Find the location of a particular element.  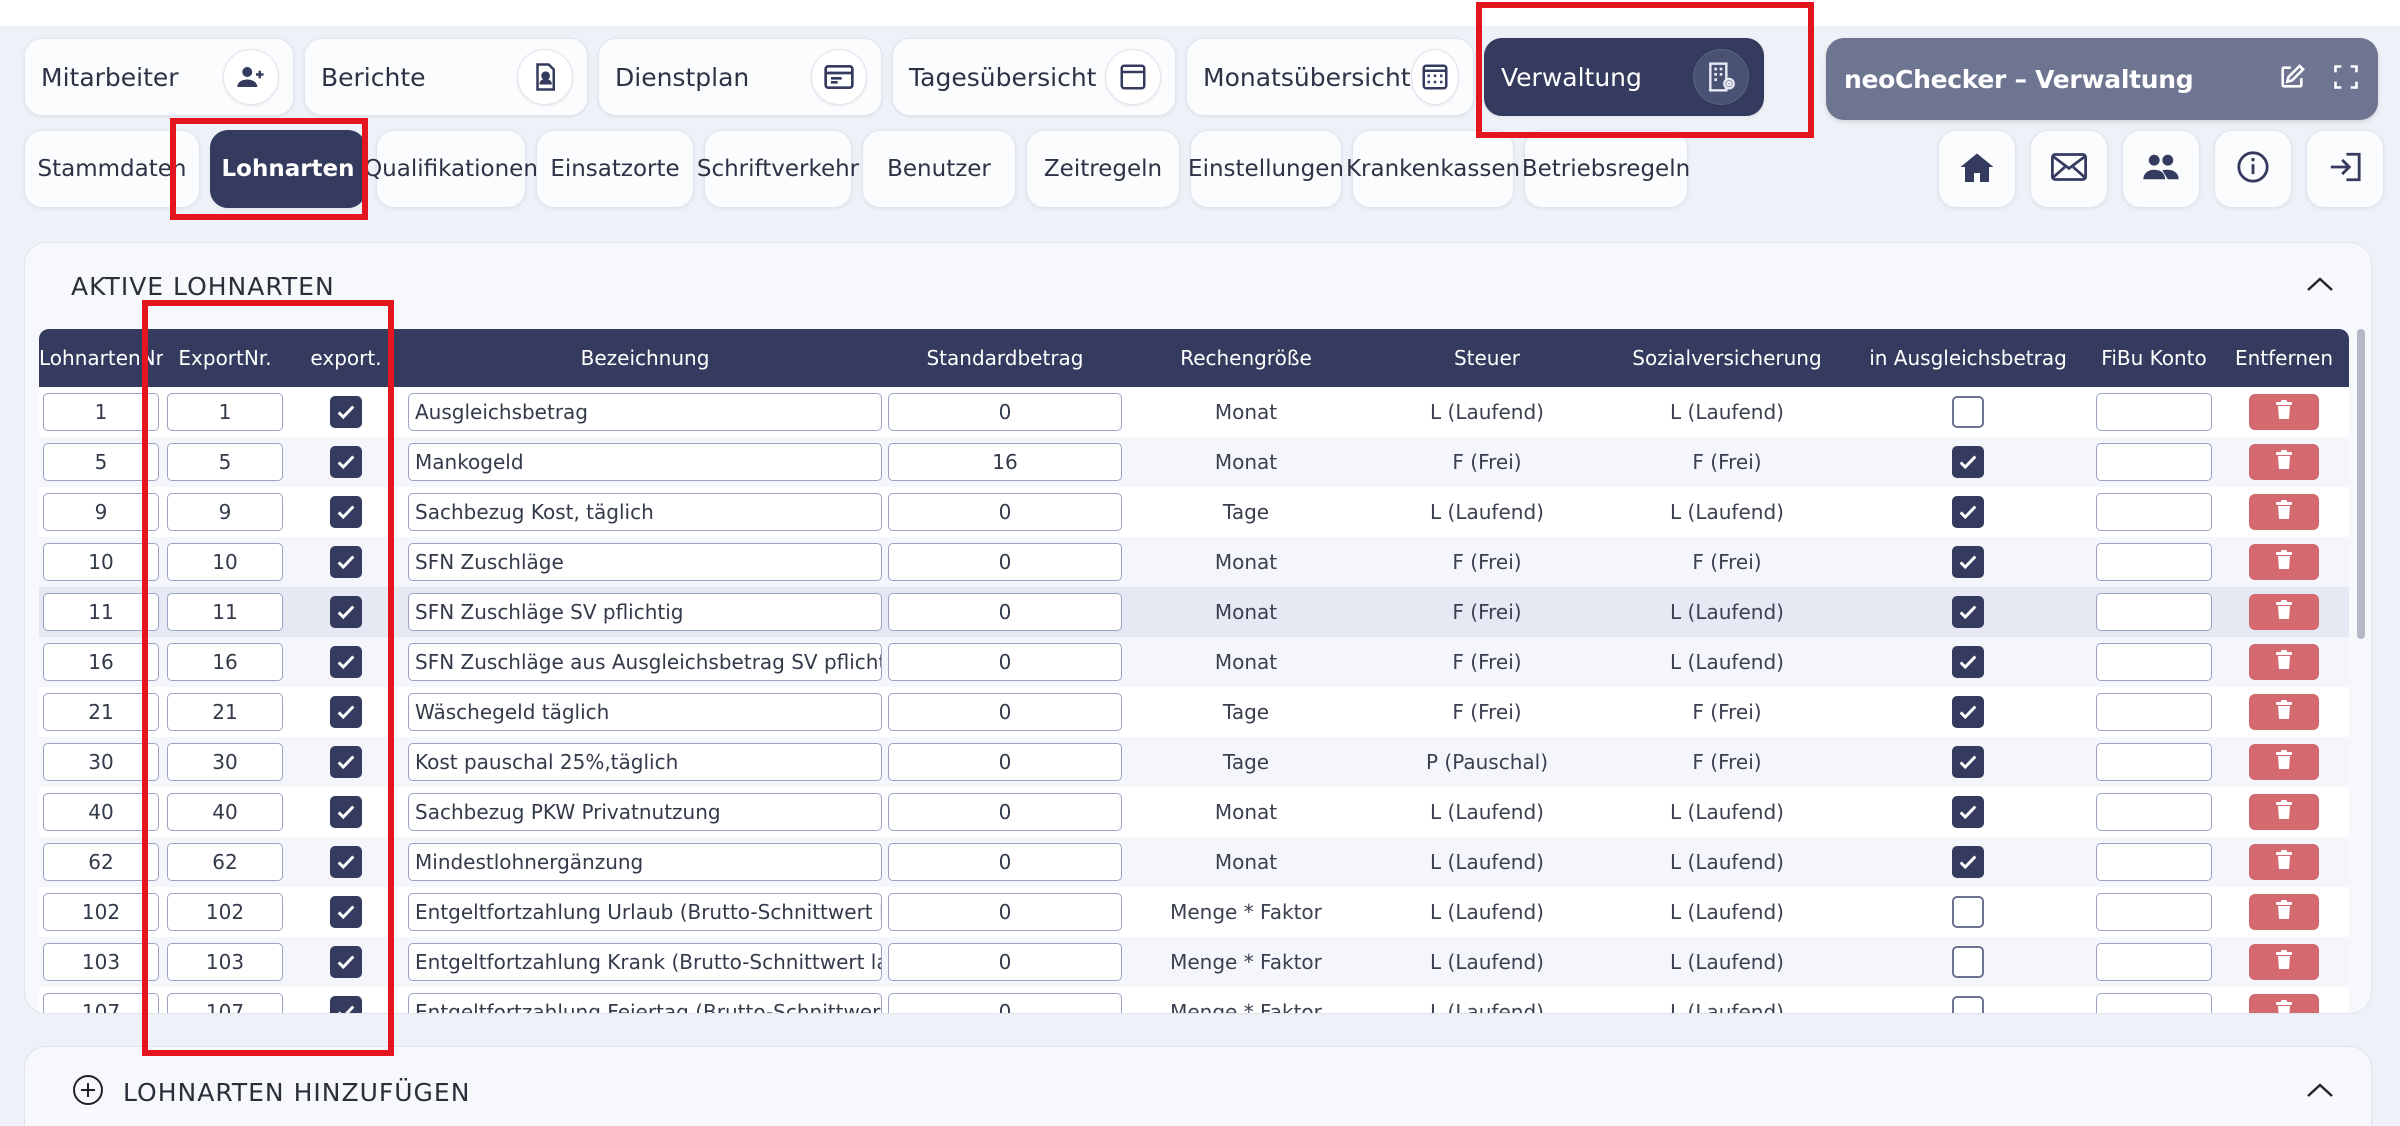

lohnart-nr-input: 21 is located at coordinates (101, 712).